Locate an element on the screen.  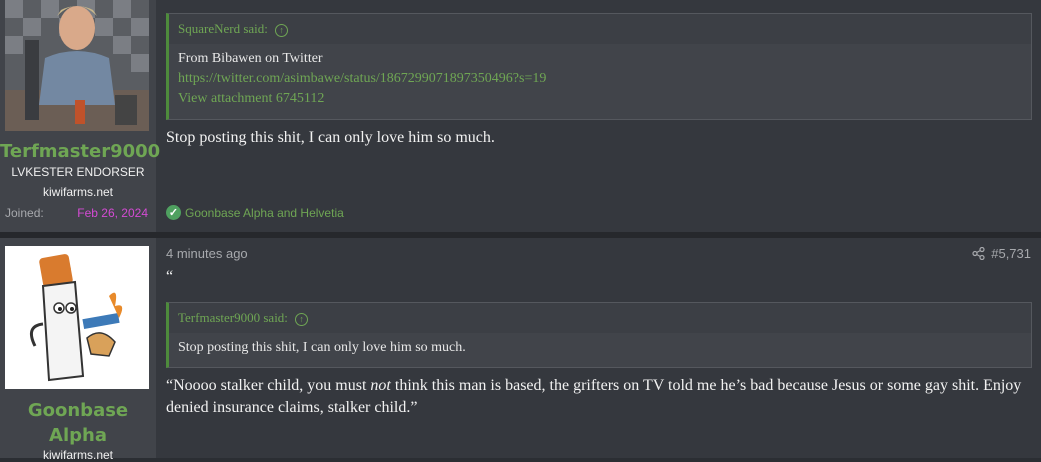
stray-quote-mark: “ is located at coordinates (170, 276).